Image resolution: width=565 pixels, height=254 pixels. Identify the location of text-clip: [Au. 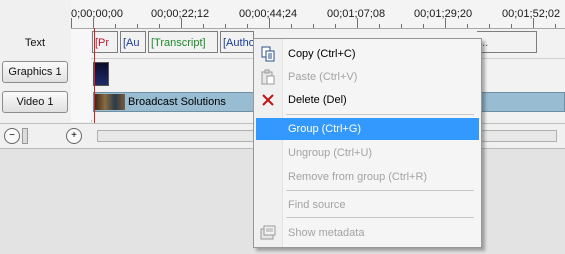
(133, 42).